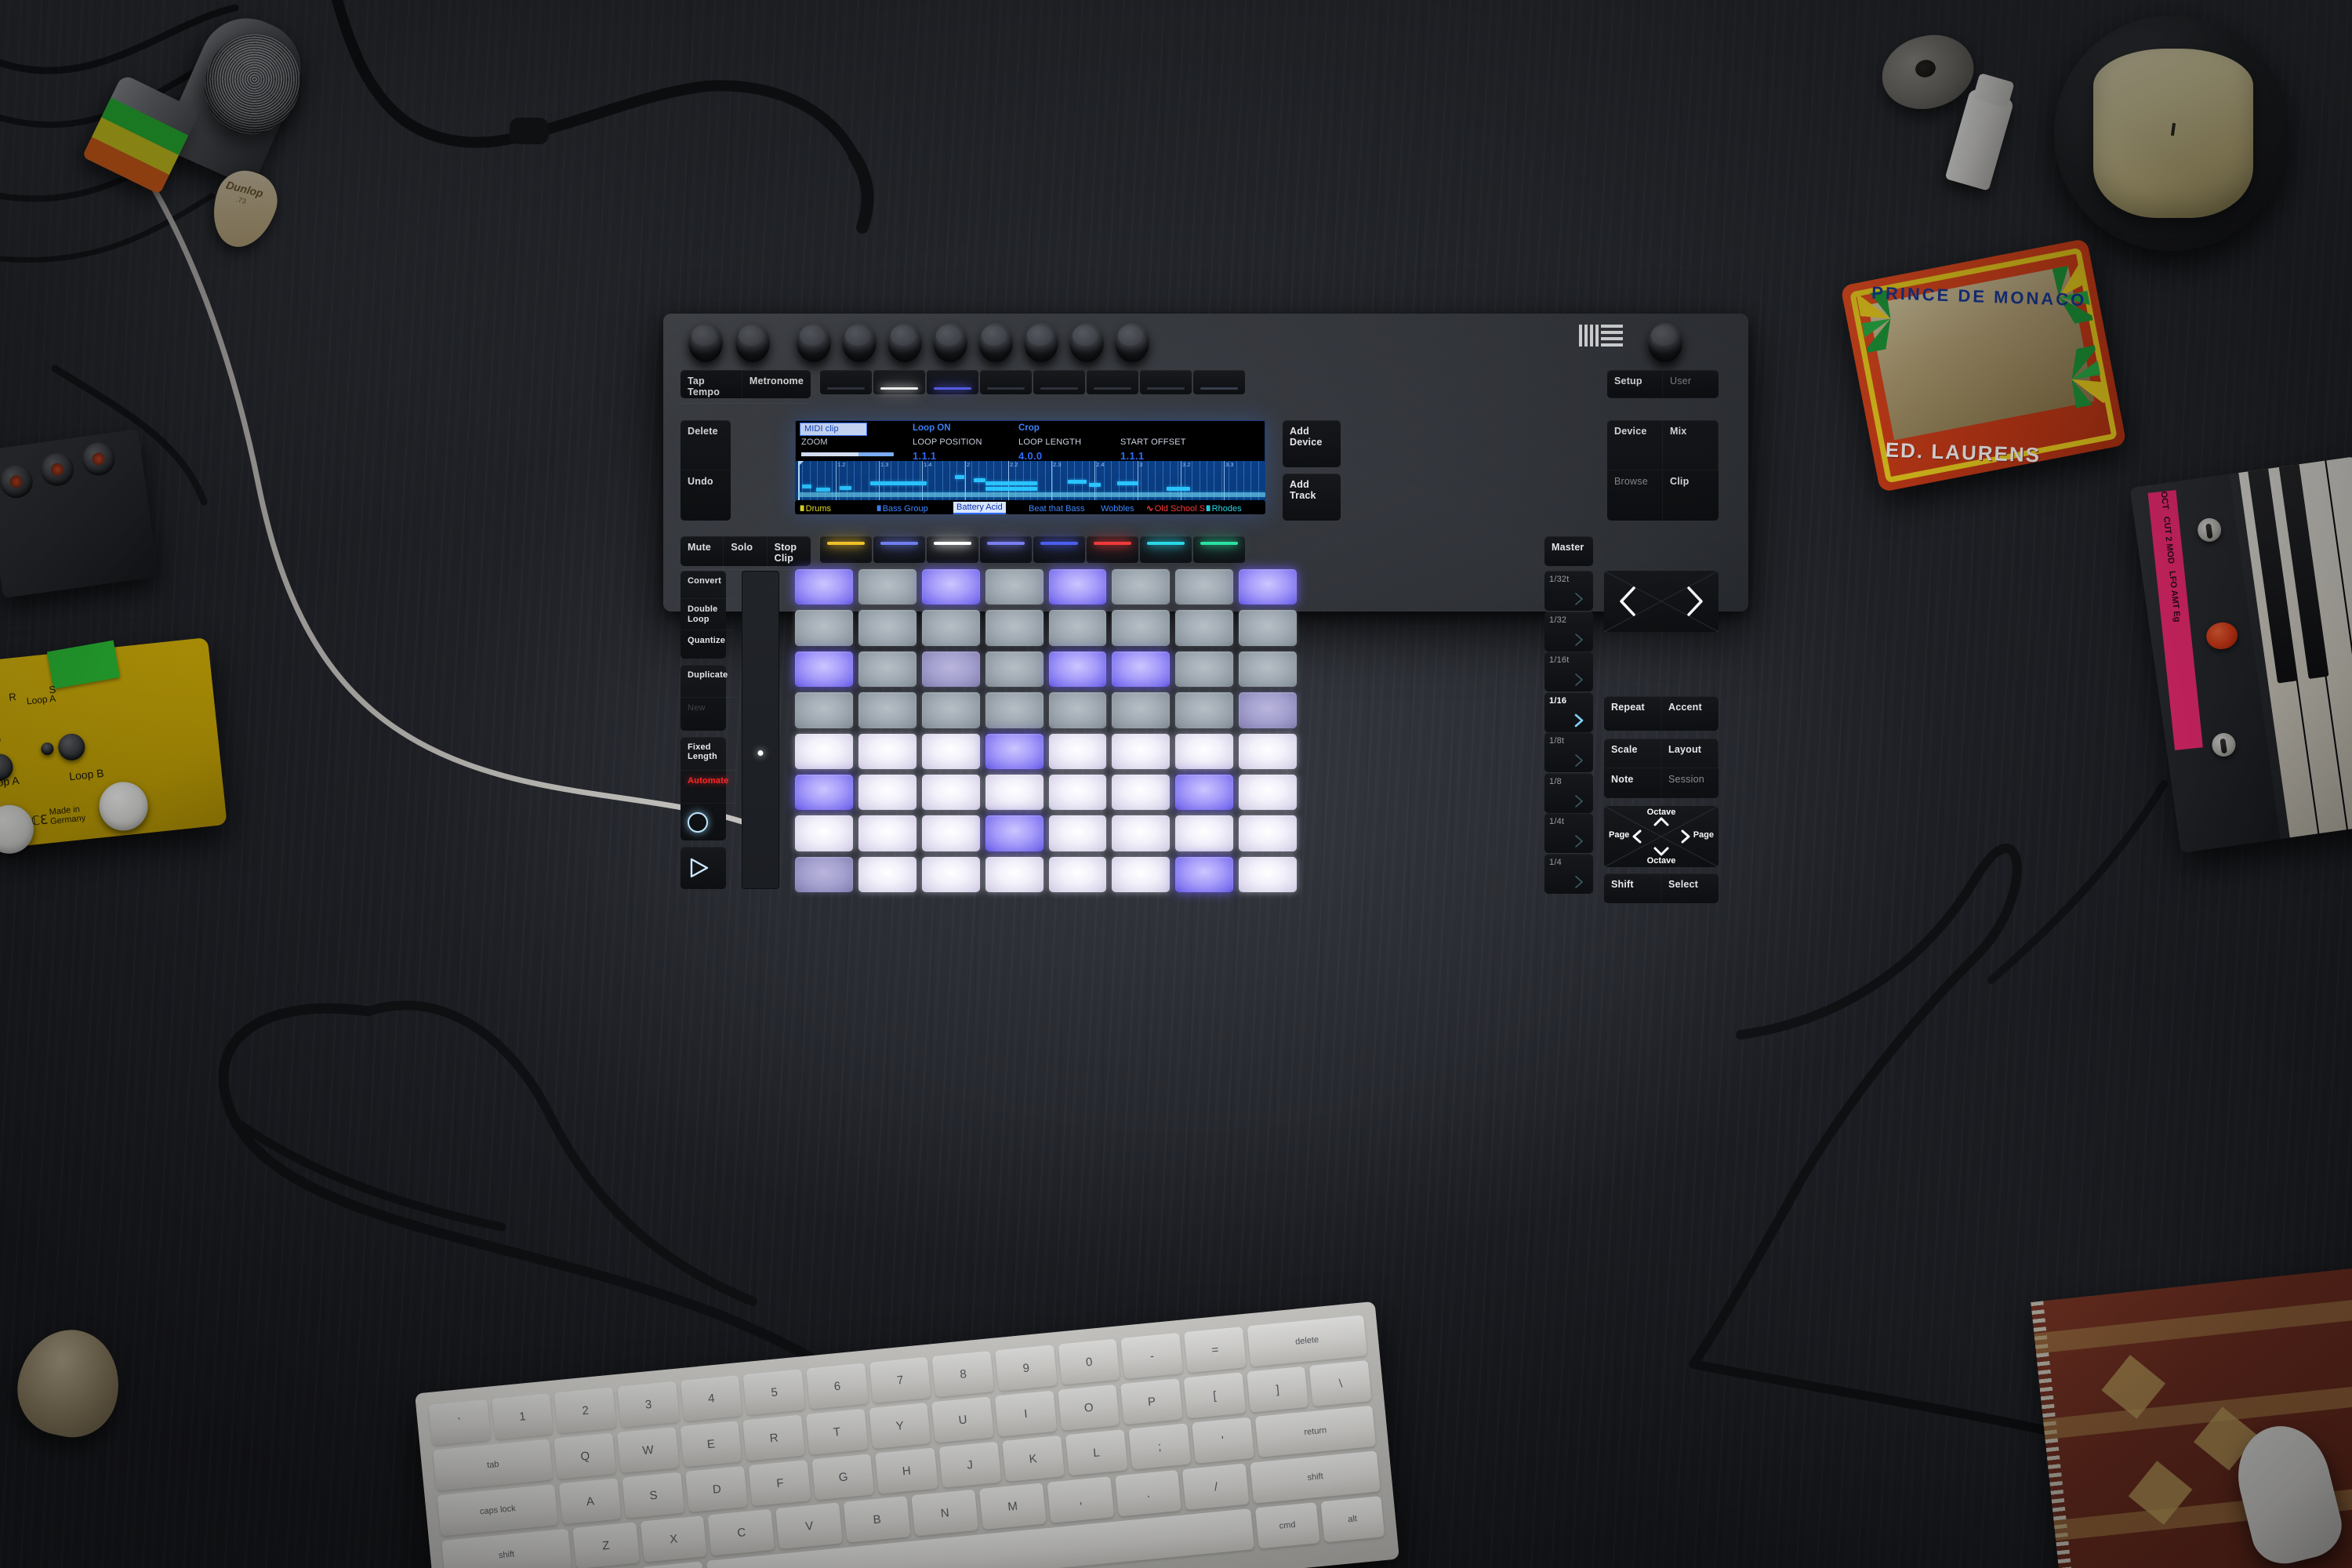 This screenshot has width=2352, height=1568. What do you see at coordinates (674, 1539) in the screenshot?
I see `keyboard-key: X` at bounding box center [674, 1539].